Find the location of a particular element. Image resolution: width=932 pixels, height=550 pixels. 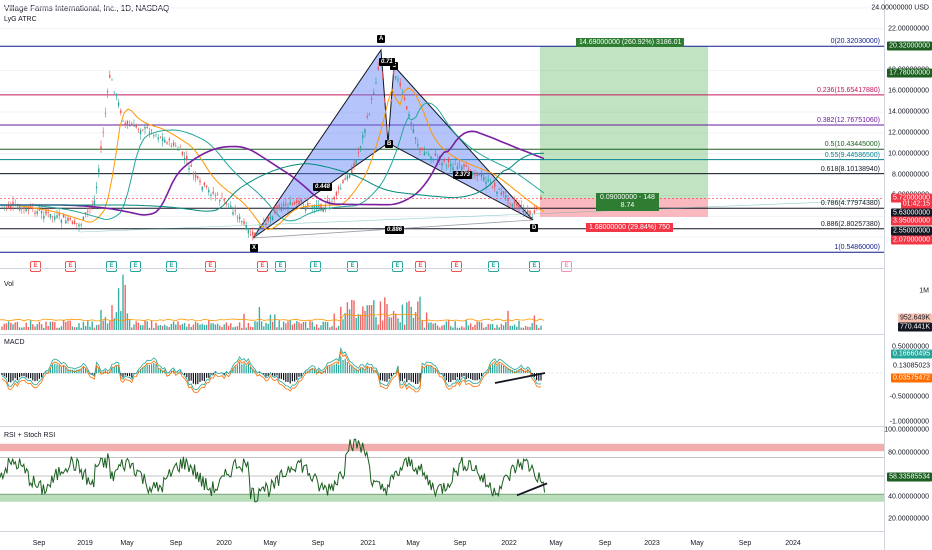

rsi-label: RSI + Stoch RSI is located at coordinates (30, 435).